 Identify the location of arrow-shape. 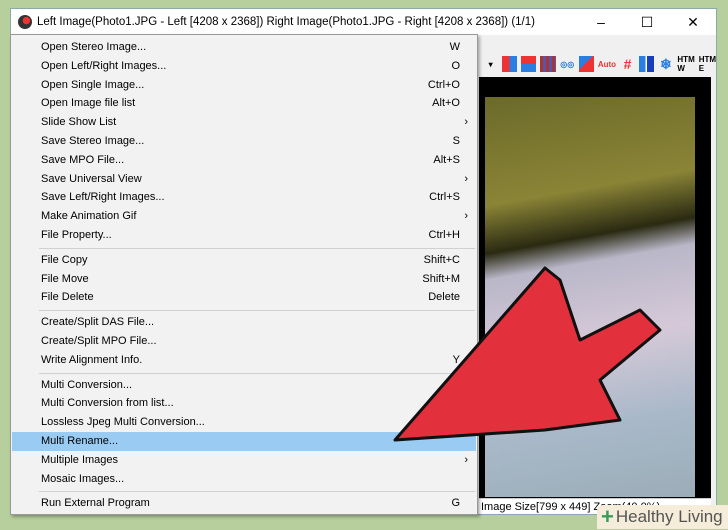
(527, 354).